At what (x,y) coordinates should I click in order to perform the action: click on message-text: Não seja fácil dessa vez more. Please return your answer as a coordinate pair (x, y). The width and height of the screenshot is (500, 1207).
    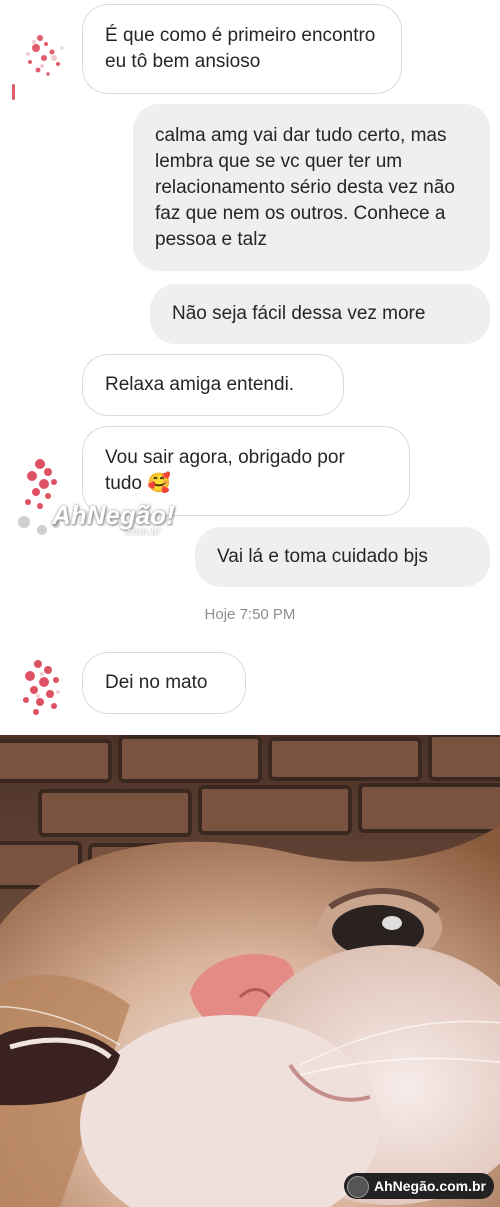
    Looking at the image, I should click on (299, 313).